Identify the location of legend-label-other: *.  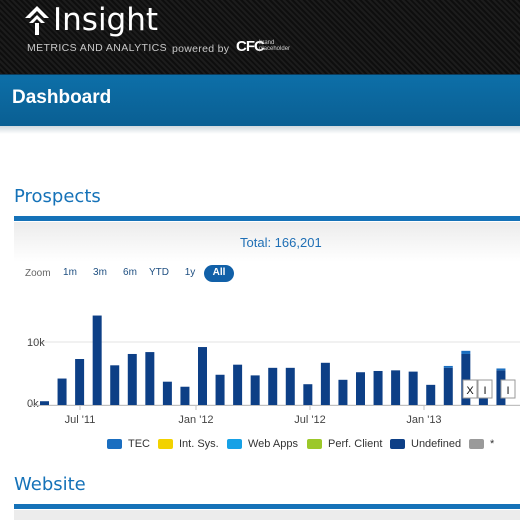
(492, 444).